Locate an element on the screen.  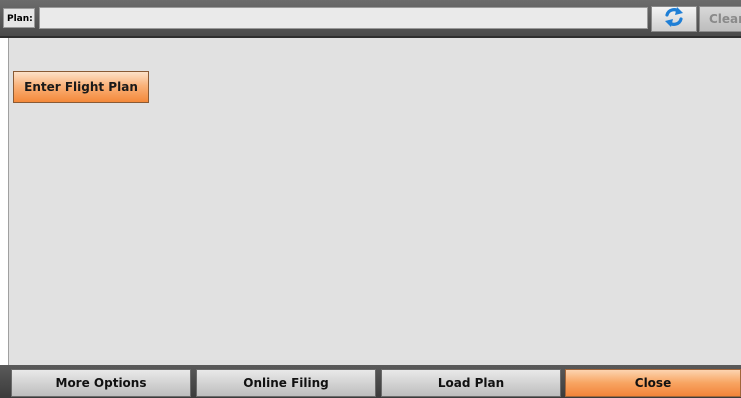
refresh-icon is located at coordinates (674, 19).